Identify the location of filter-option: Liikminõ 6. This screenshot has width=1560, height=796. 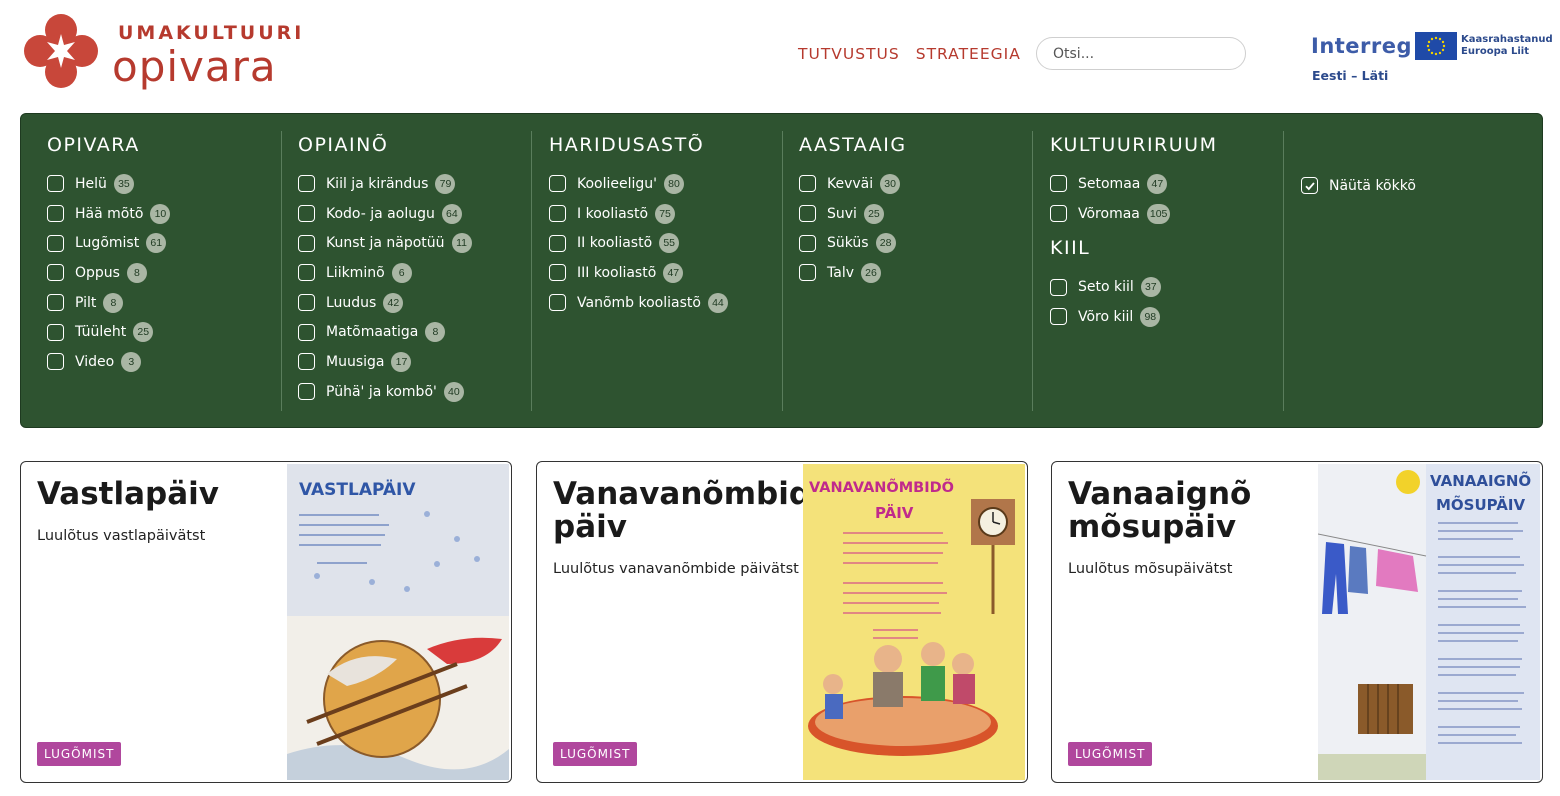
(414, 273).